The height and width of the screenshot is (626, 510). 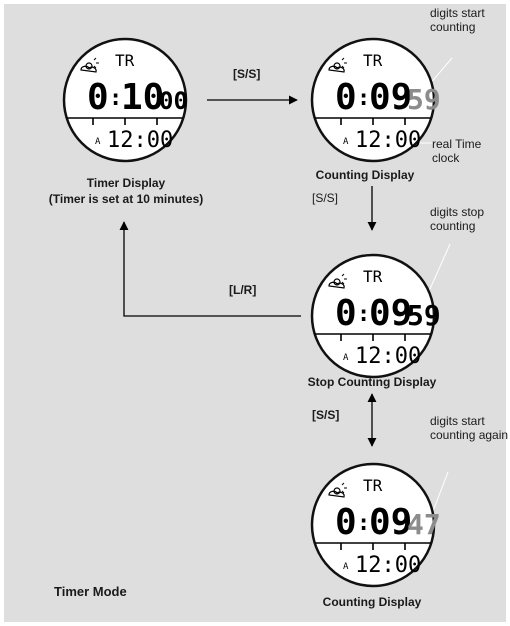 What do you see at coordinates (325, 198) in the screenshot?
I see `button-label-ss-2: [S/S]` at bounding box center [325, 198].